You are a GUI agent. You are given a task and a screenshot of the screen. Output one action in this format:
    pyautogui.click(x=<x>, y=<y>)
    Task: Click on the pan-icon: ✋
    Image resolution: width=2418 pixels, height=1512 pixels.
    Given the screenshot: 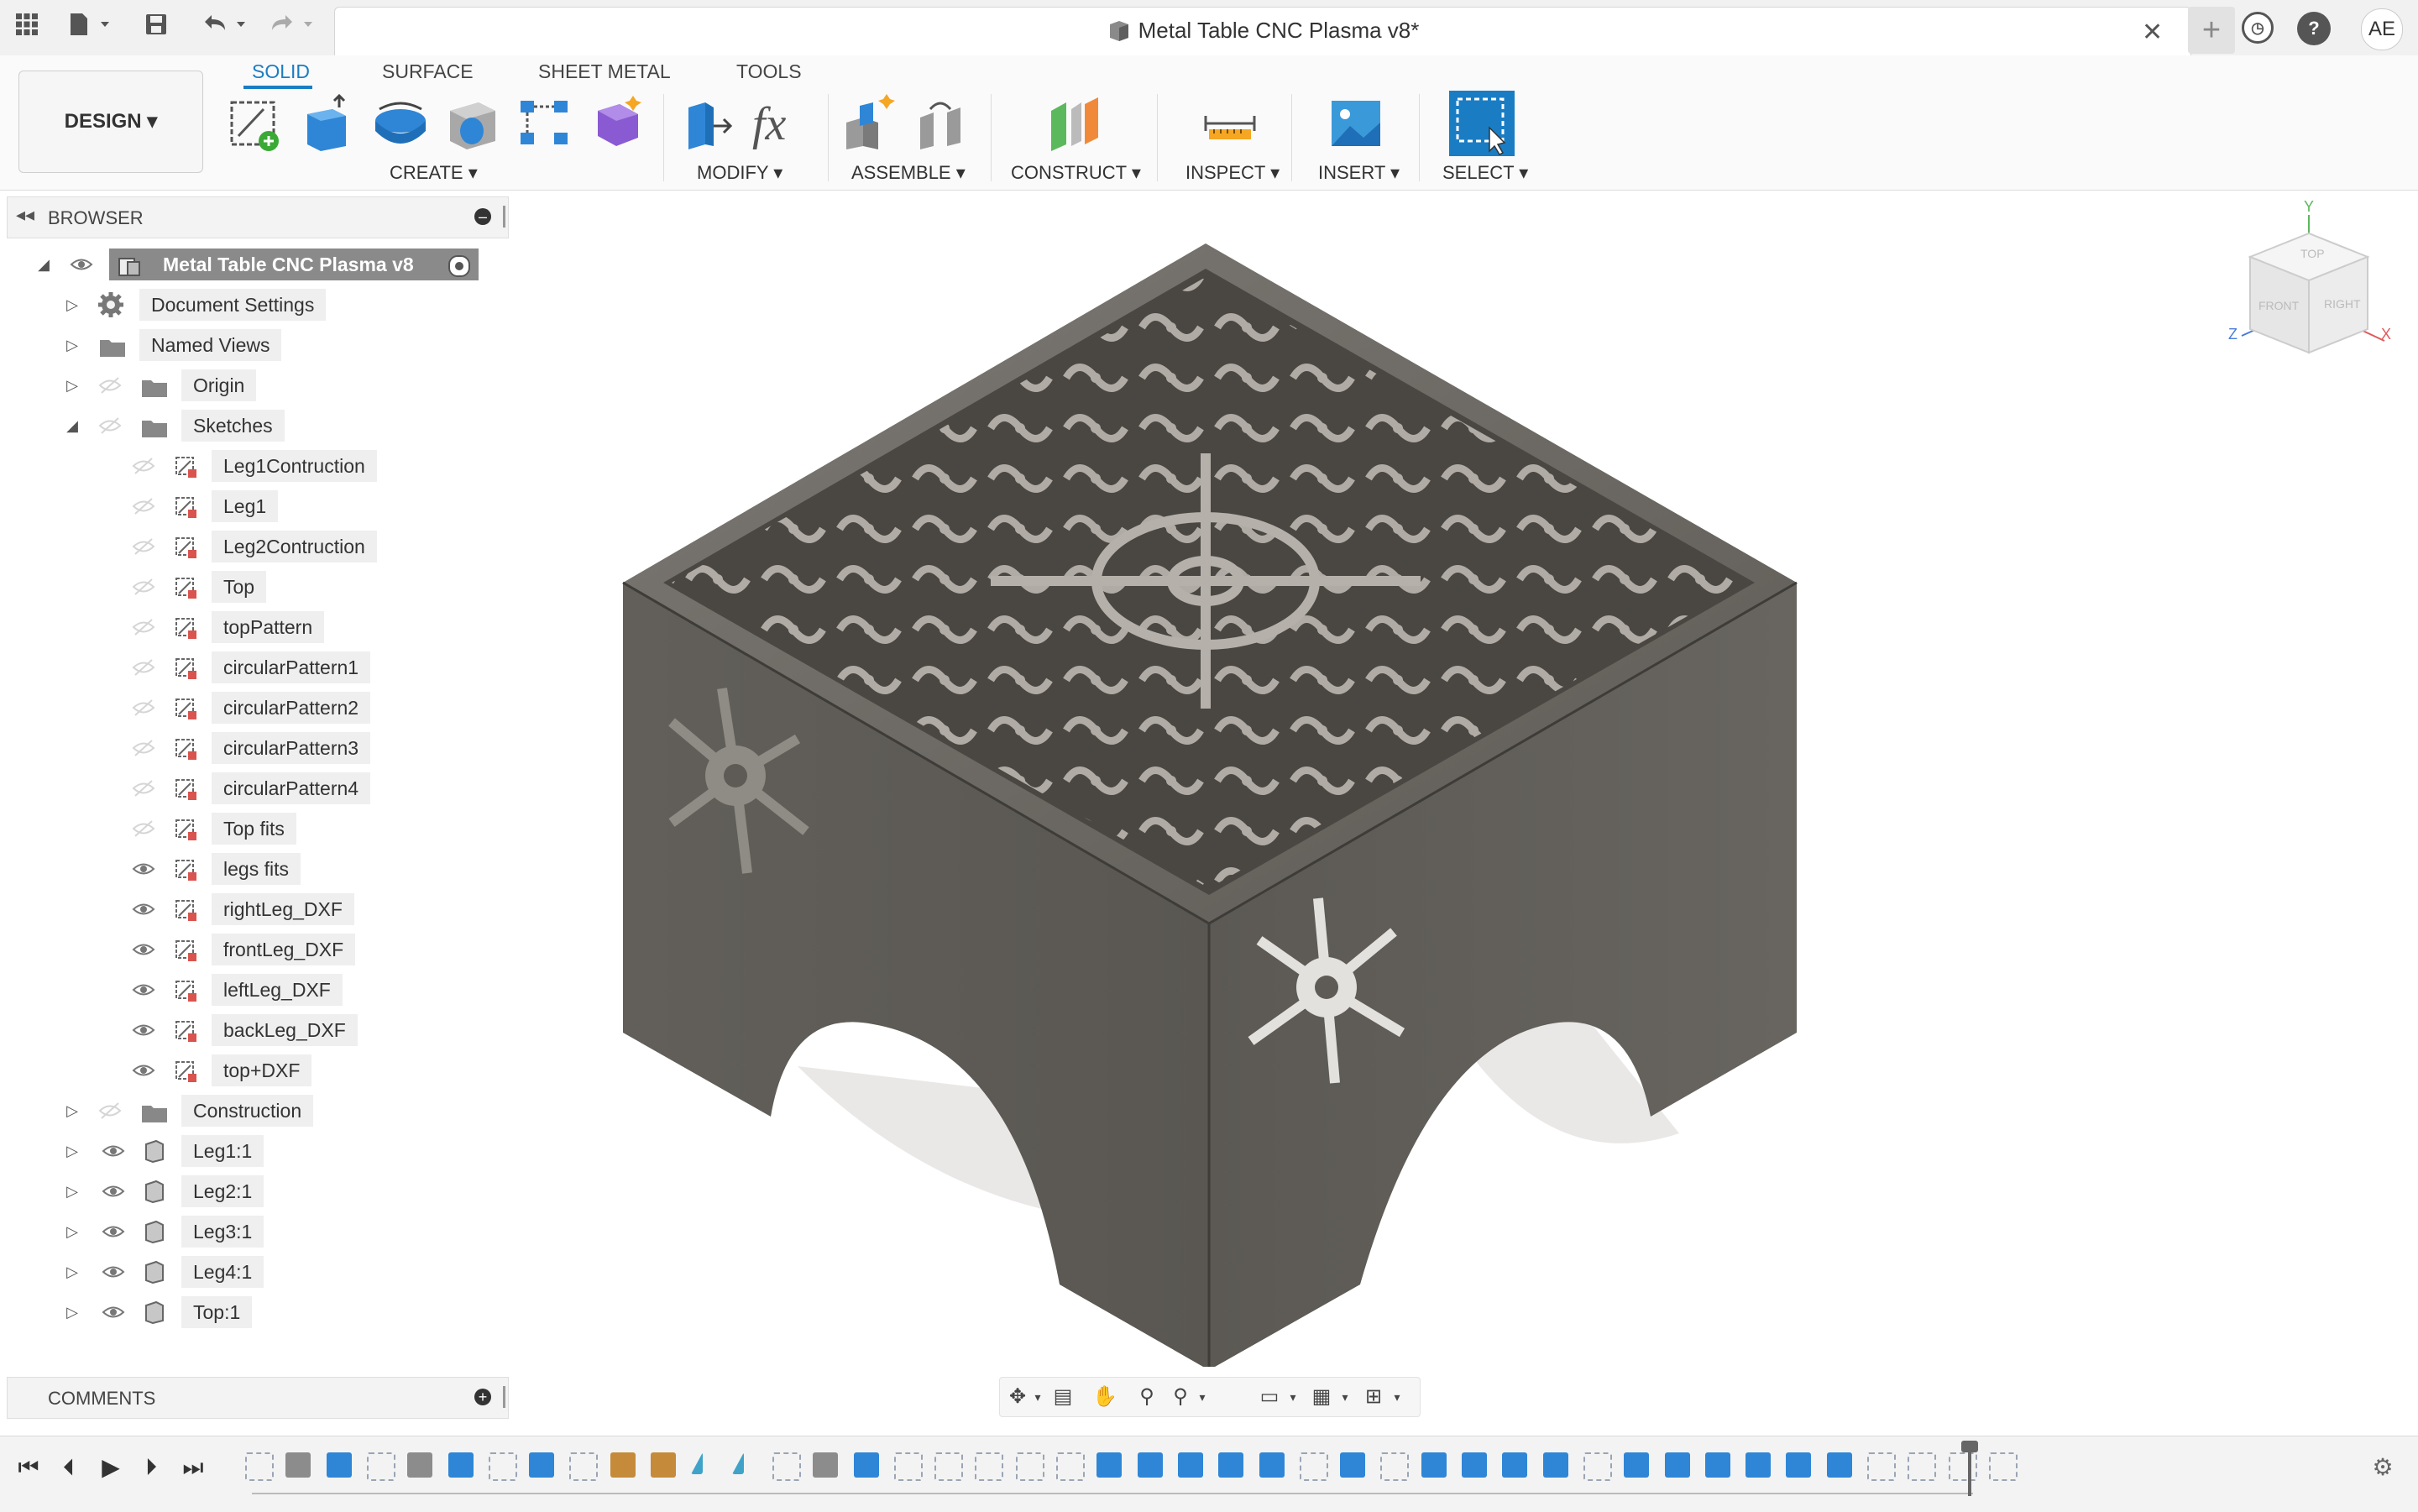 What is the action you would take?
    pyautogui.click(x=1104, y=1397)
    